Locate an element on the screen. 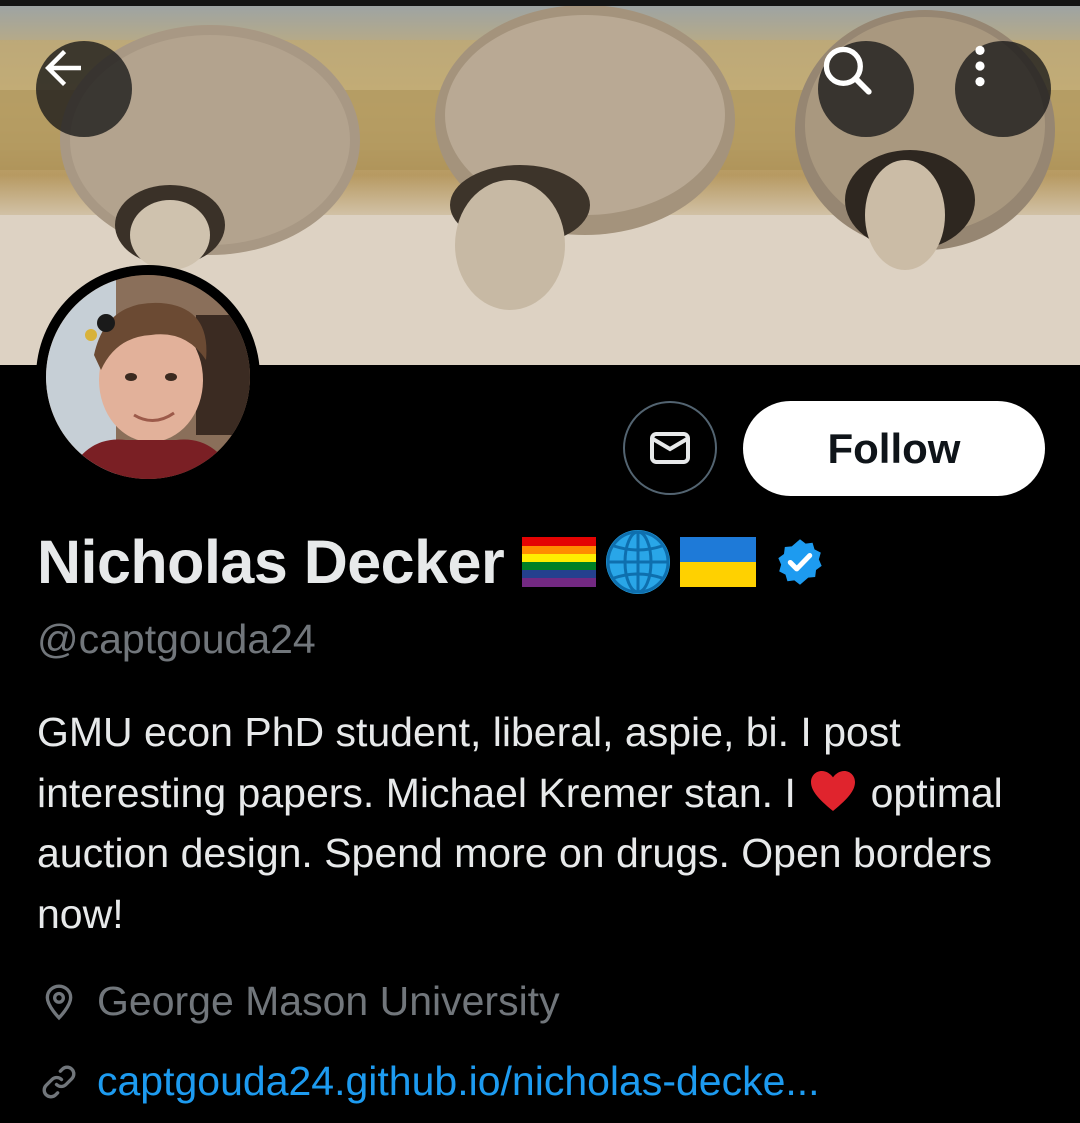 The height and width of the screenshot is (1123, 1080). globe-icon is located at coordinates (638, 562).